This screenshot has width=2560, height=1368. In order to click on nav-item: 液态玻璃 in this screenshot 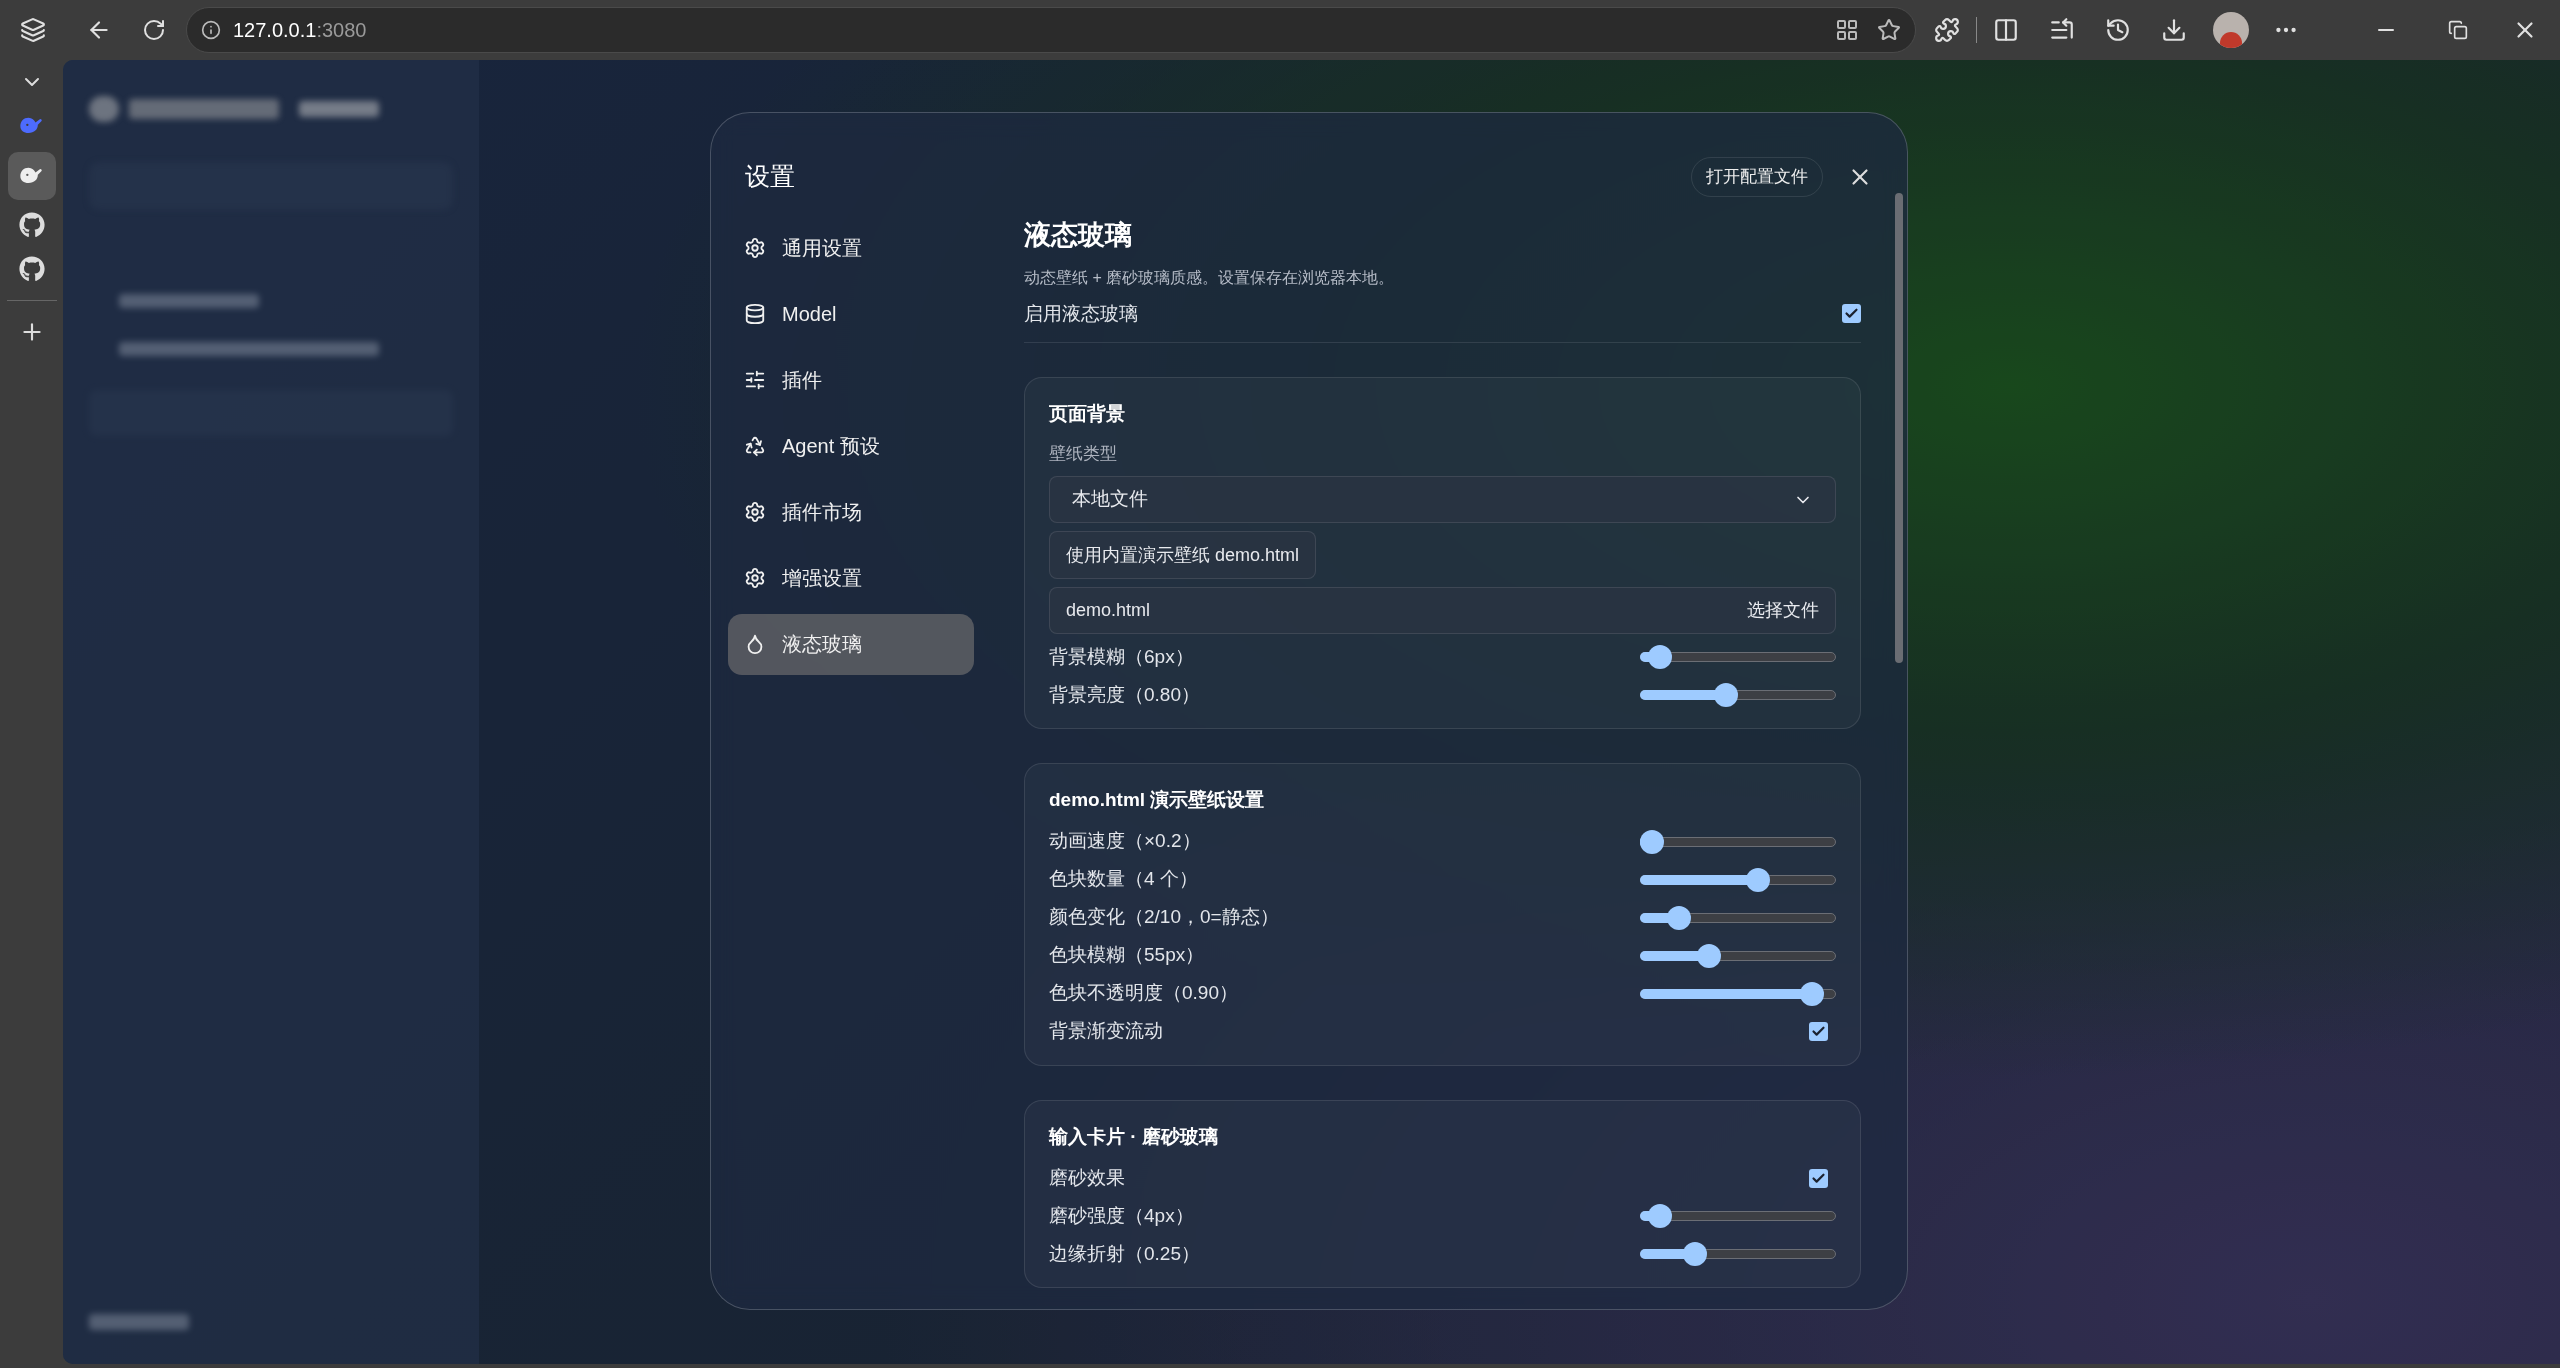, I will do `click(851, 644)`.